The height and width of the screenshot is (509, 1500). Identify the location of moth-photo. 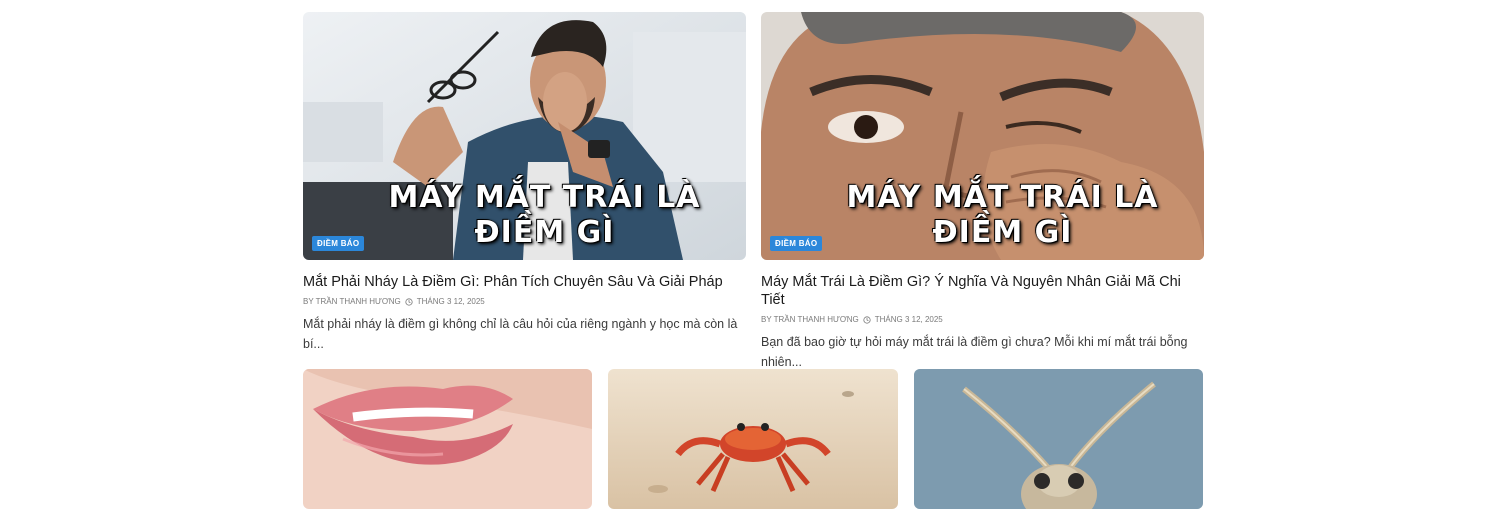
(1058, 439).